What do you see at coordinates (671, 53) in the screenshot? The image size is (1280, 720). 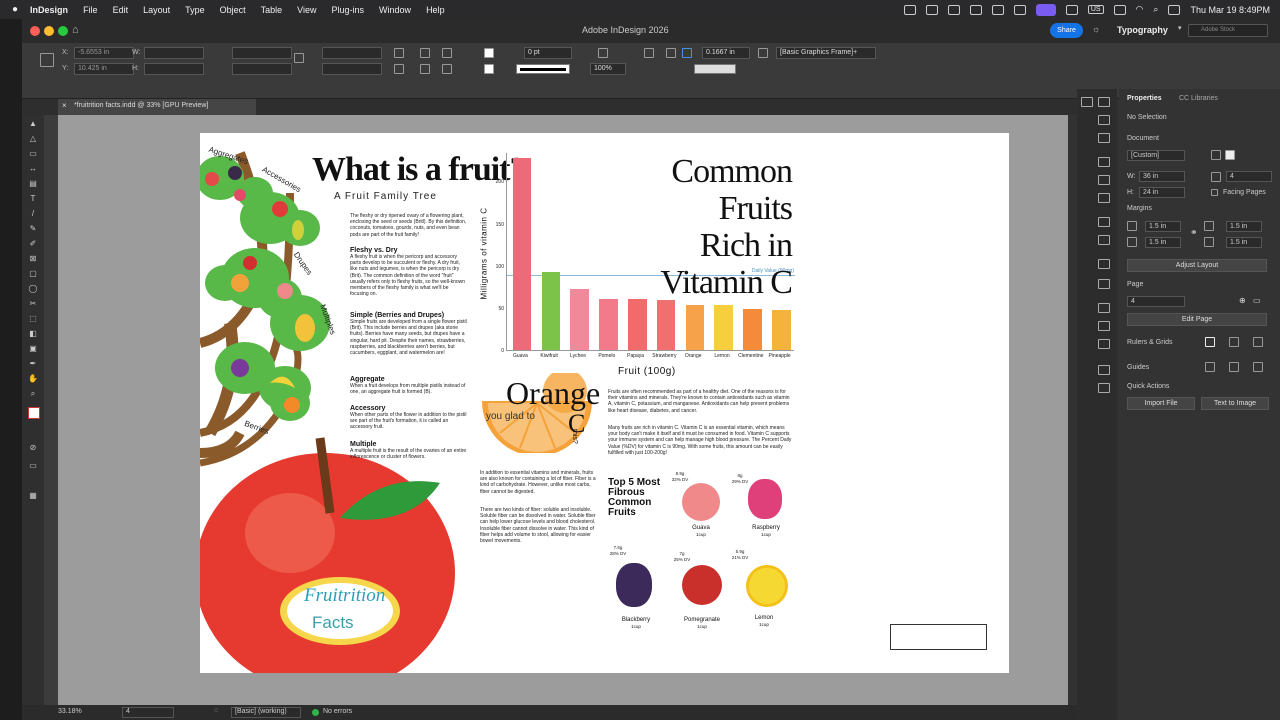 I see `text-wrap-icon` at bounding box center [671, 53].